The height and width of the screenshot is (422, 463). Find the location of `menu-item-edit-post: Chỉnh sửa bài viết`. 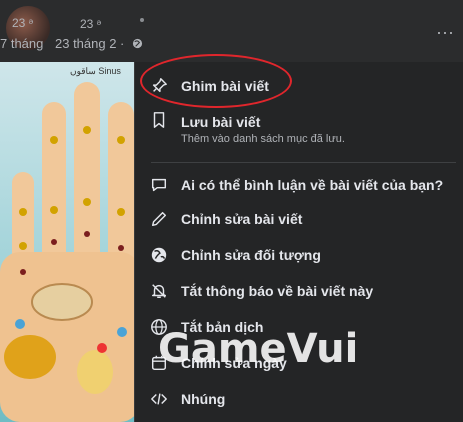

menu-item-edit-post: Chỉnh sửa bài viết is located at coordinates (299, 219).